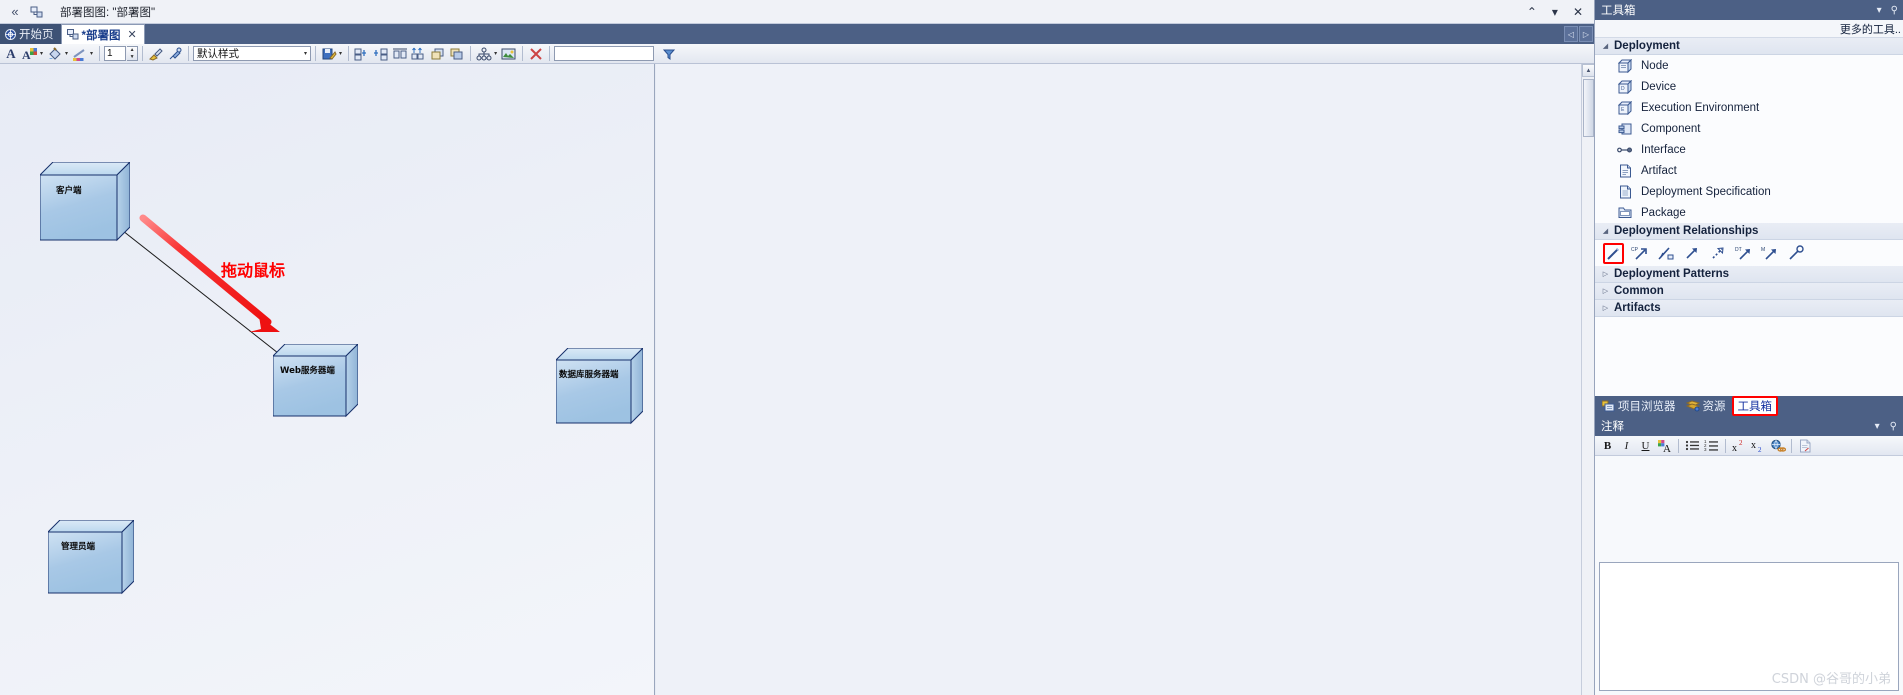 The image size is (1903, 695). Describe the element at coordinates (1805, 445) in the screenshot. I see `insert-document-button` at that location.